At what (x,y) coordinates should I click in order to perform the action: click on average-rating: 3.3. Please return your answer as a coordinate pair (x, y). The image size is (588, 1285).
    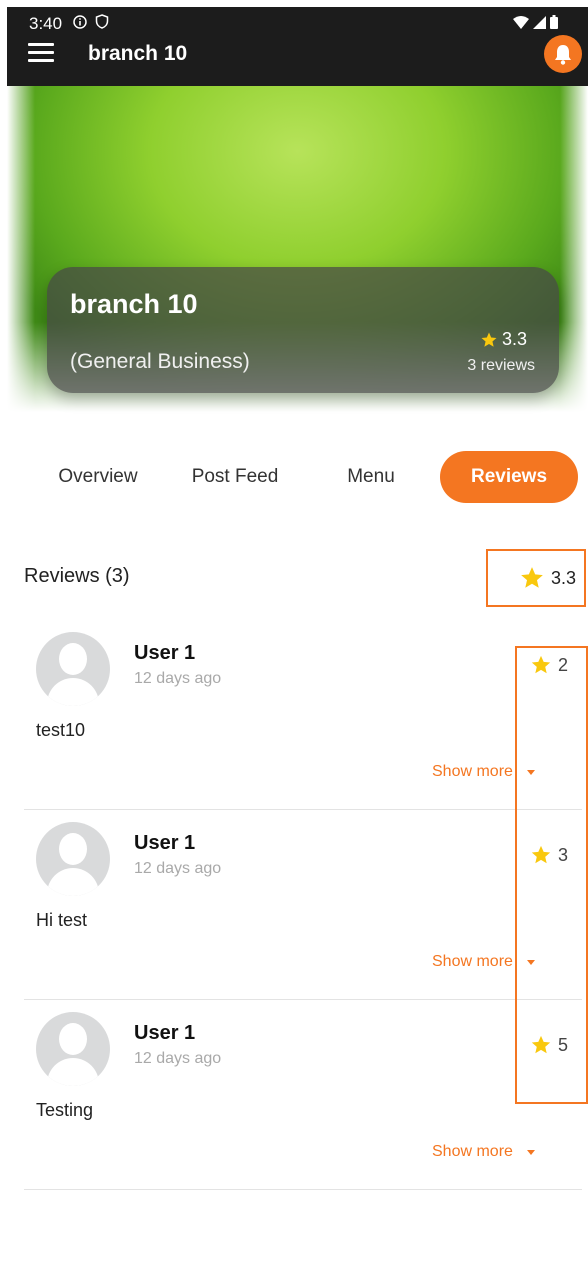
    Looking at the image, I should click on (536, 578).